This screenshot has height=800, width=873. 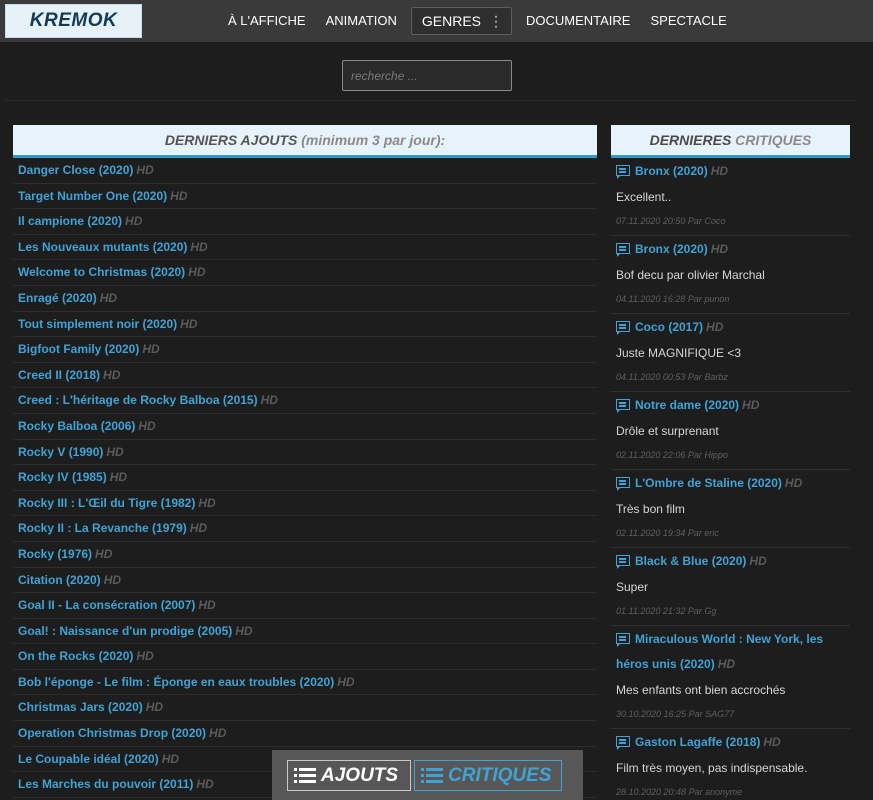 I want to click on critique-text: Drôle et surprenant, so click(x=667, y=431).